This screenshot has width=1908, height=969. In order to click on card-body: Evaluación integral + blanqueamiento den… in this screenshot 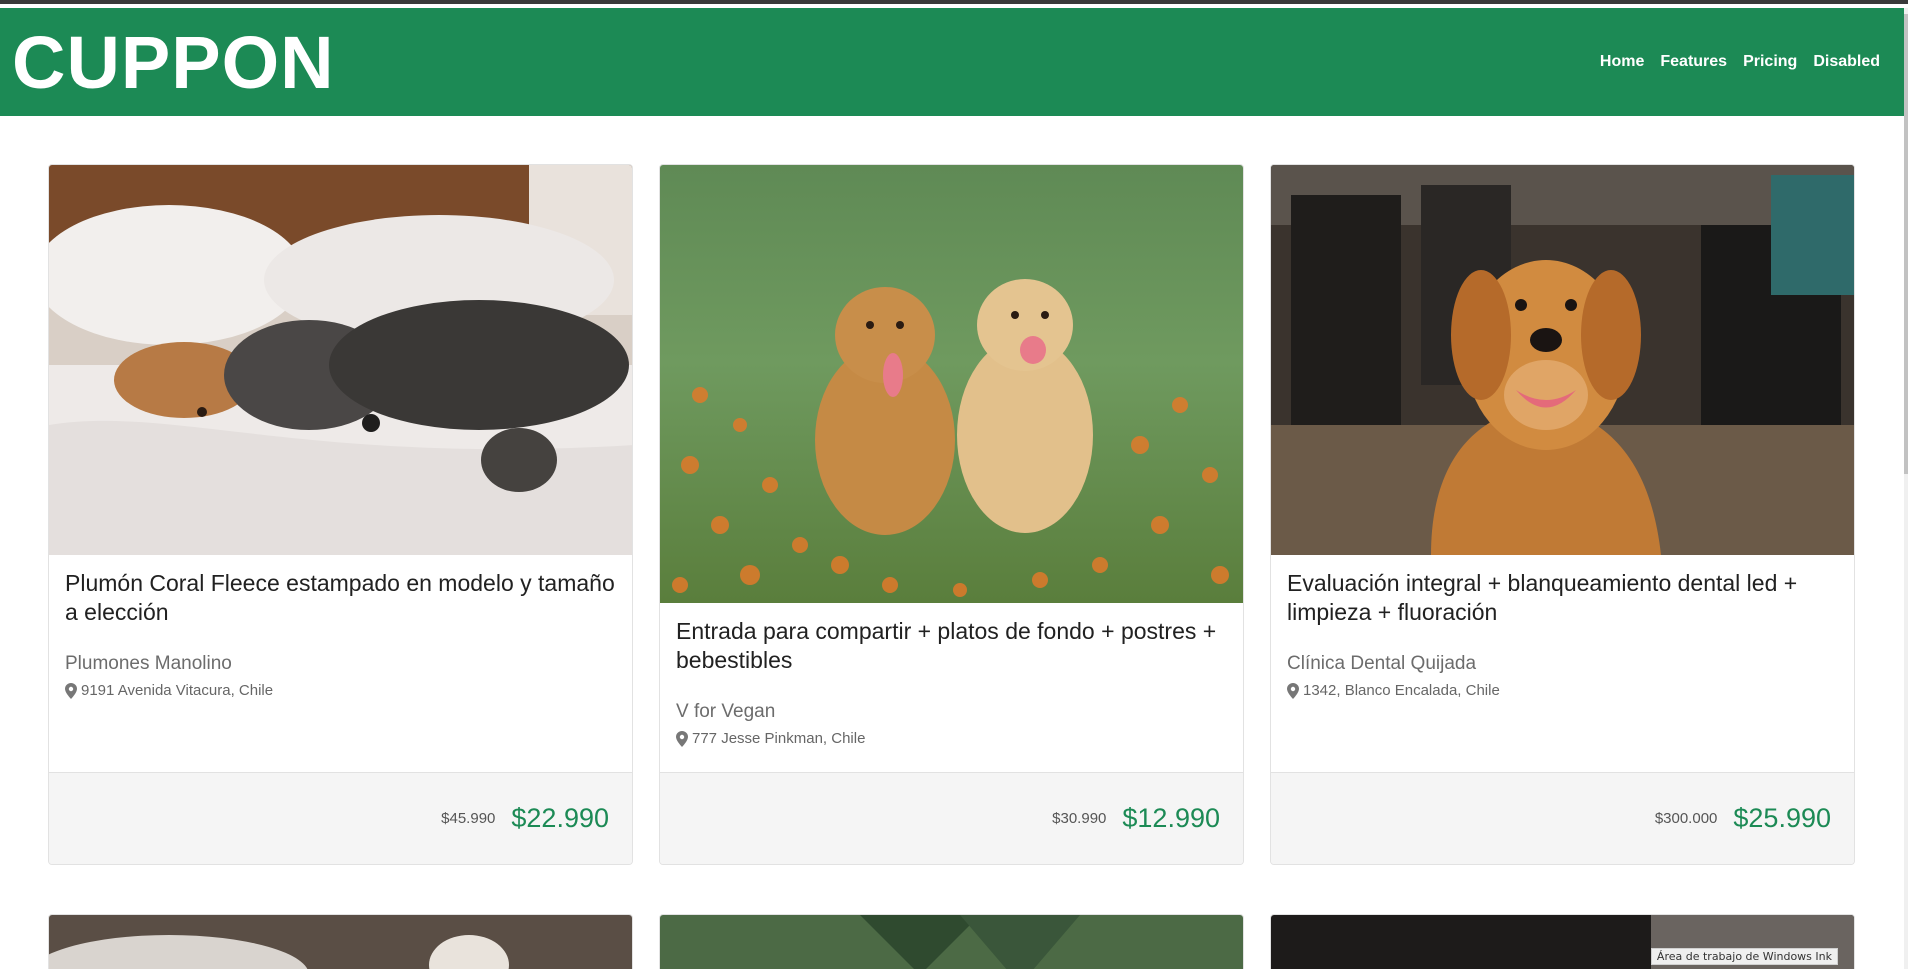, I will do `click(1562, 663)`.